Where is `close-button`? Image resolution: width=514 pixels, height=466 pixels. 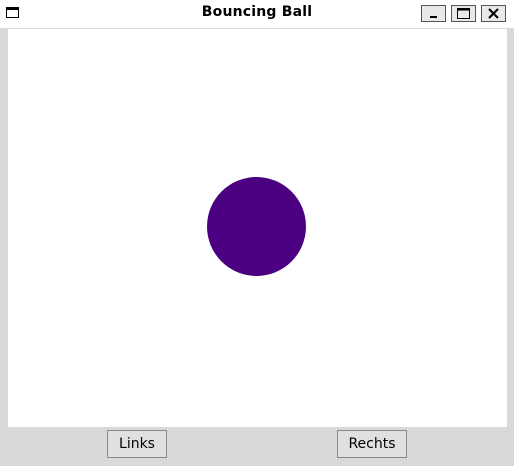
close-button is located at coordinates (493, 13).